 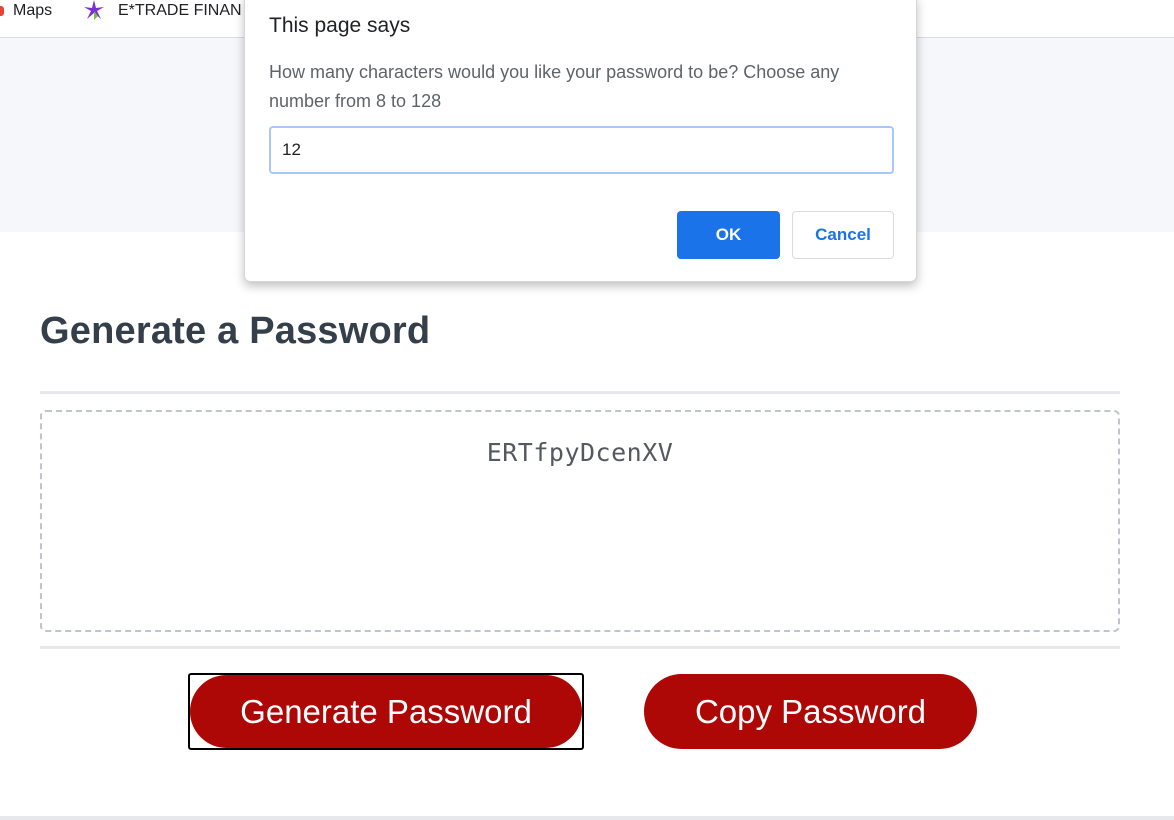 I want to click on generate-password-button: Generate Password, so click(x=386, y=711).